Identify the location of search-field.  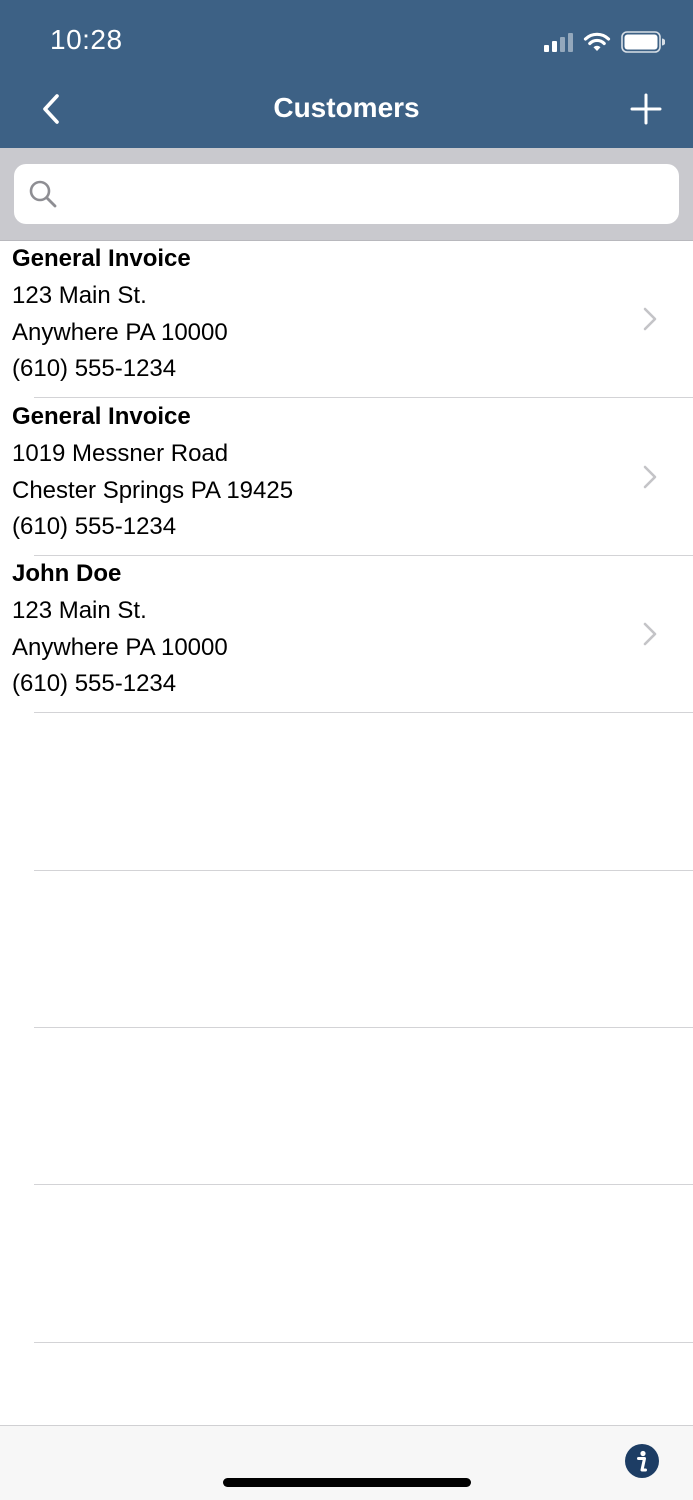
(346, 194).